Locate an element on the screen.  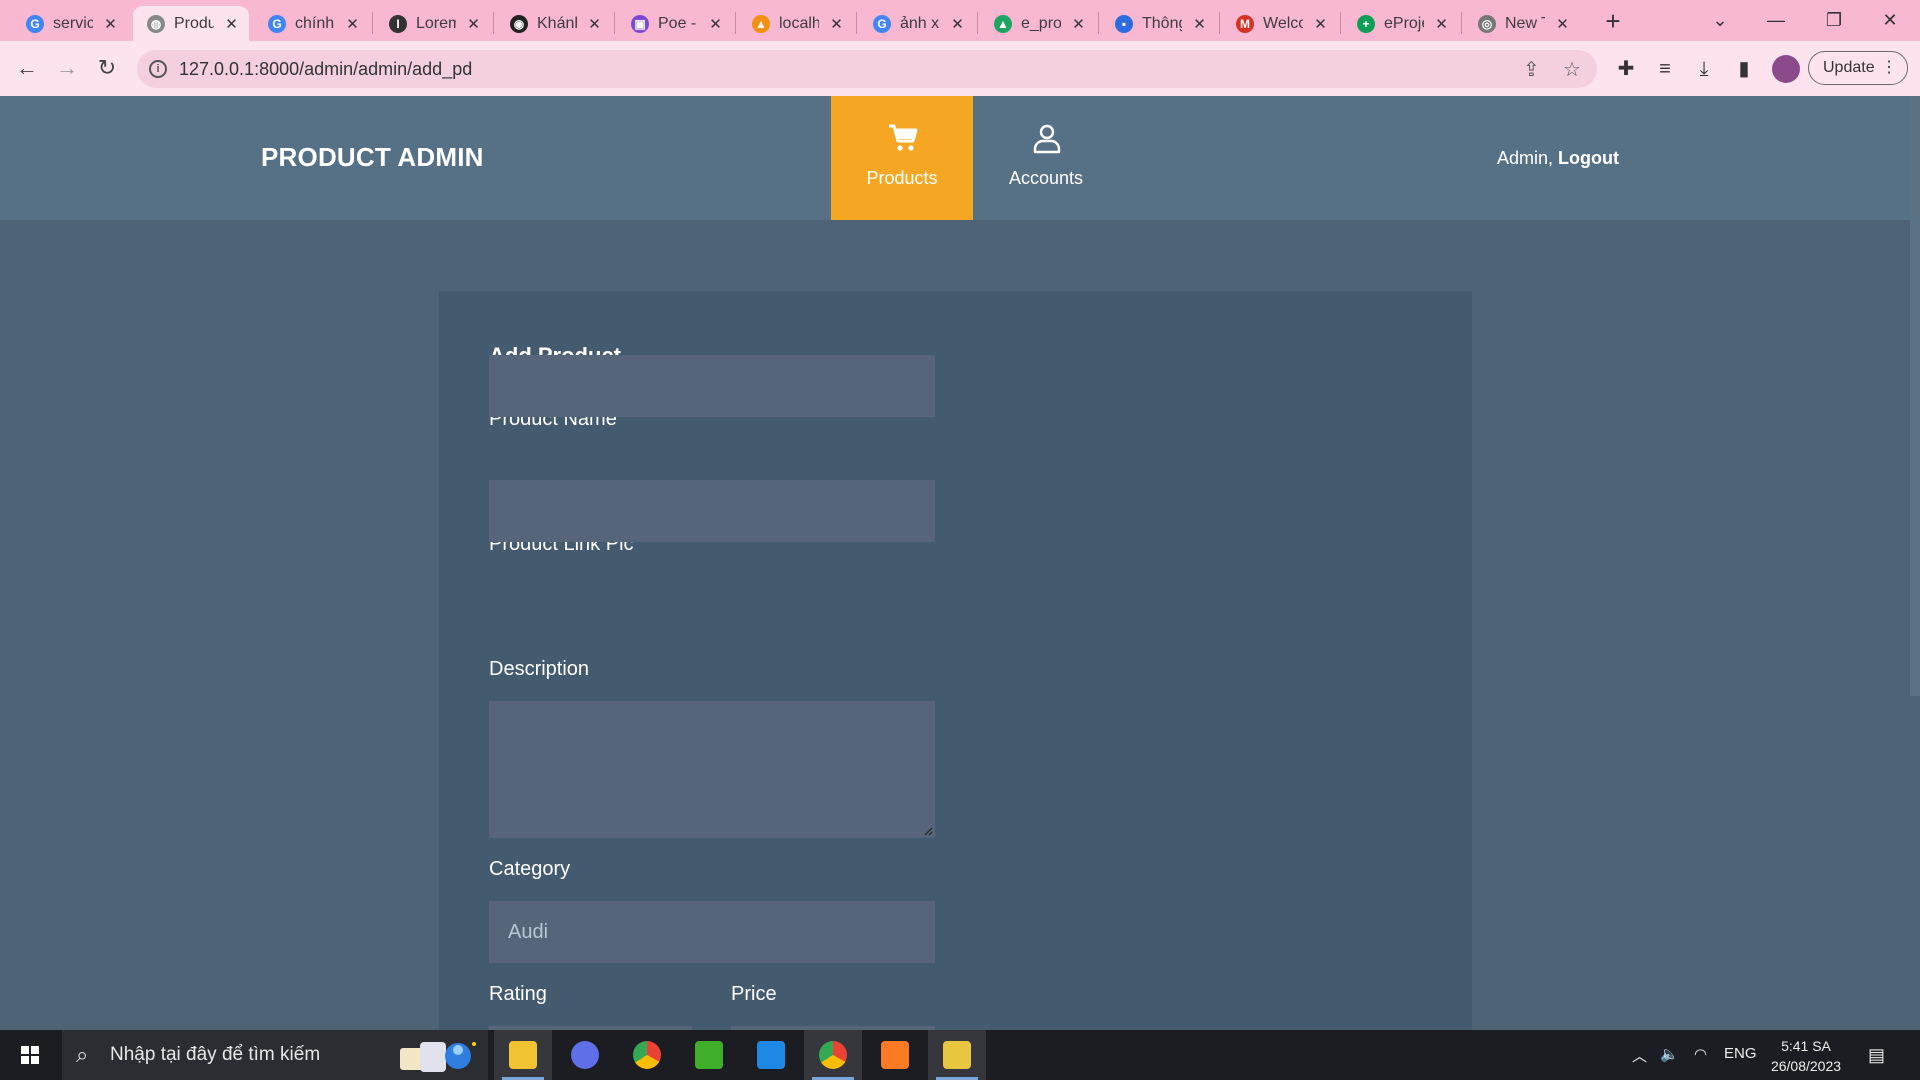
browser-tab: Gservice ✕ is located at coordinates (70, 23).